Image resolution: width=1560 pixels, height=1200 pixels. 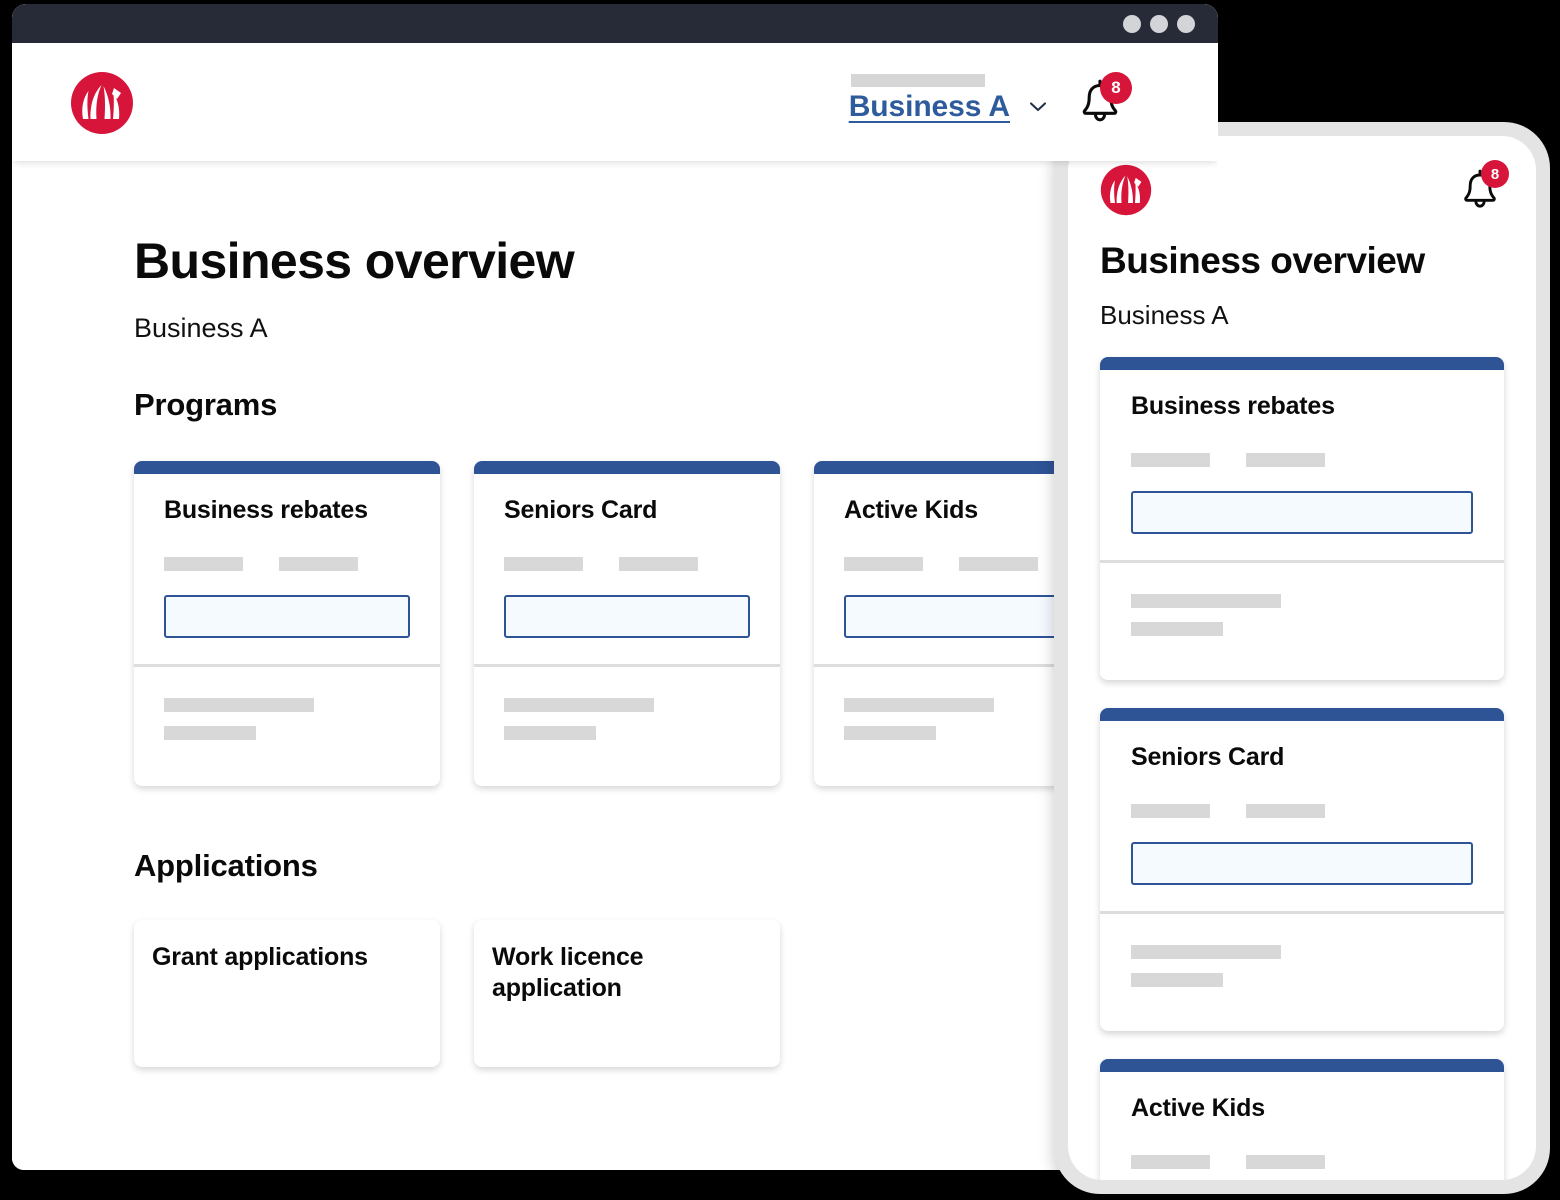 I want to click on card-upper: Active Kids, so click(x=1302, y=1126).